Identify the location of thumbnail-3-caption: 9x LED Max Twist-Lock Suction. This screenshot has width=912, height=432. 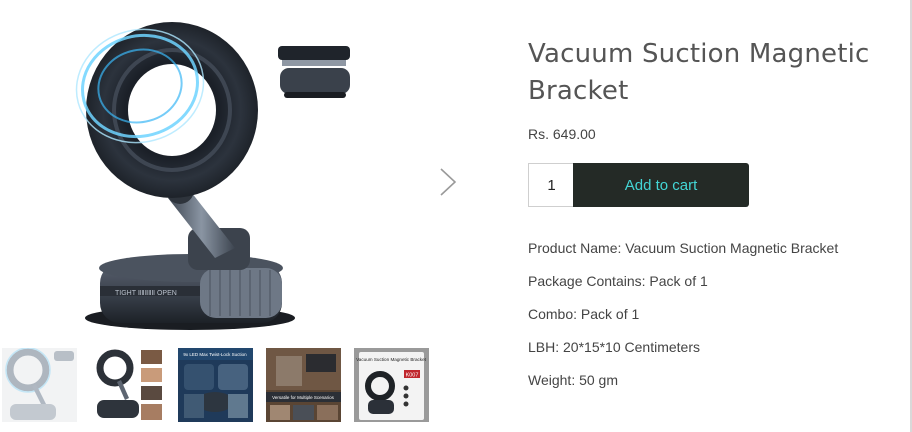
(215, 354).